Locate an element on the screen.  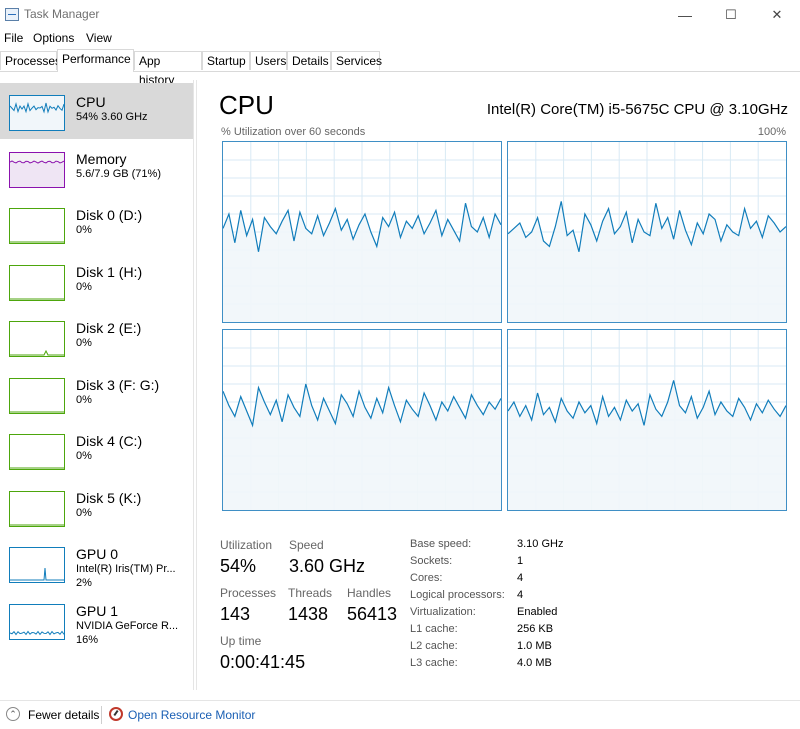
sidebar-item-name: Disk 2 (E:) is located at coordinates (109, 328).